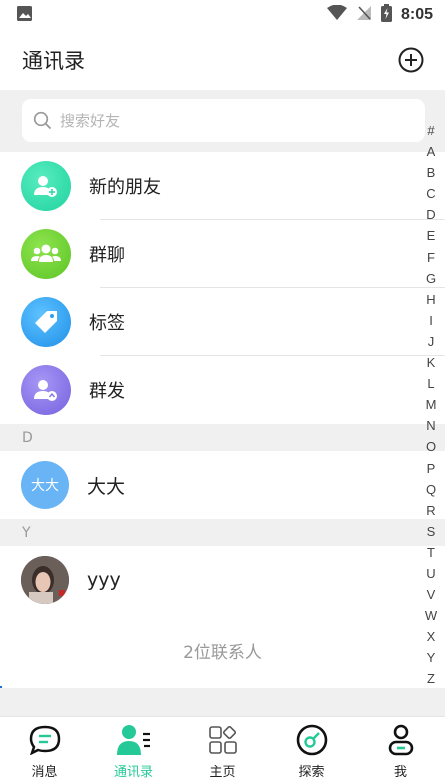  I want to click on new-friends-avatar, so click(46, 186).